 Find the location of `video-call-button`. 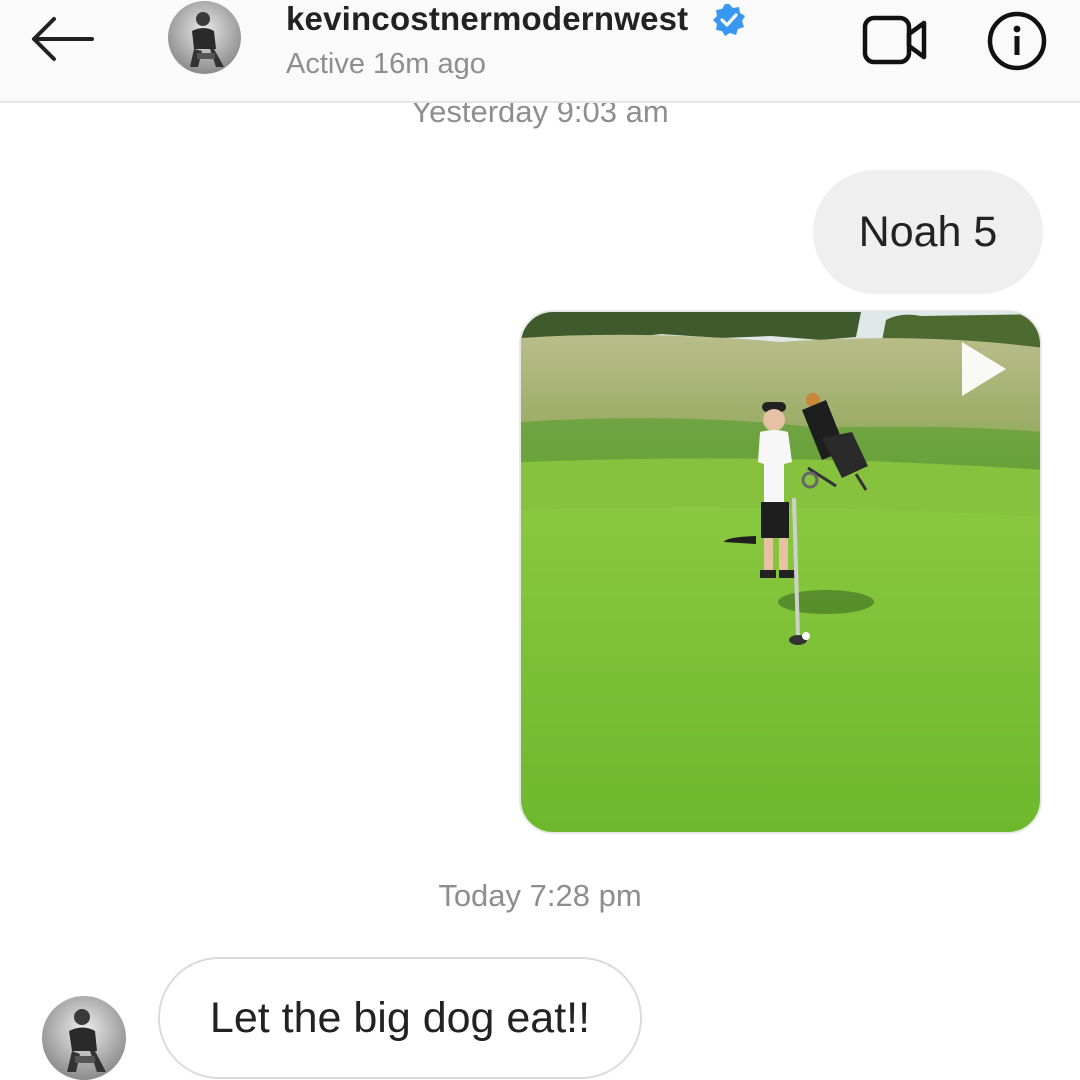

video-call-button is located at coordinates (895, 39).